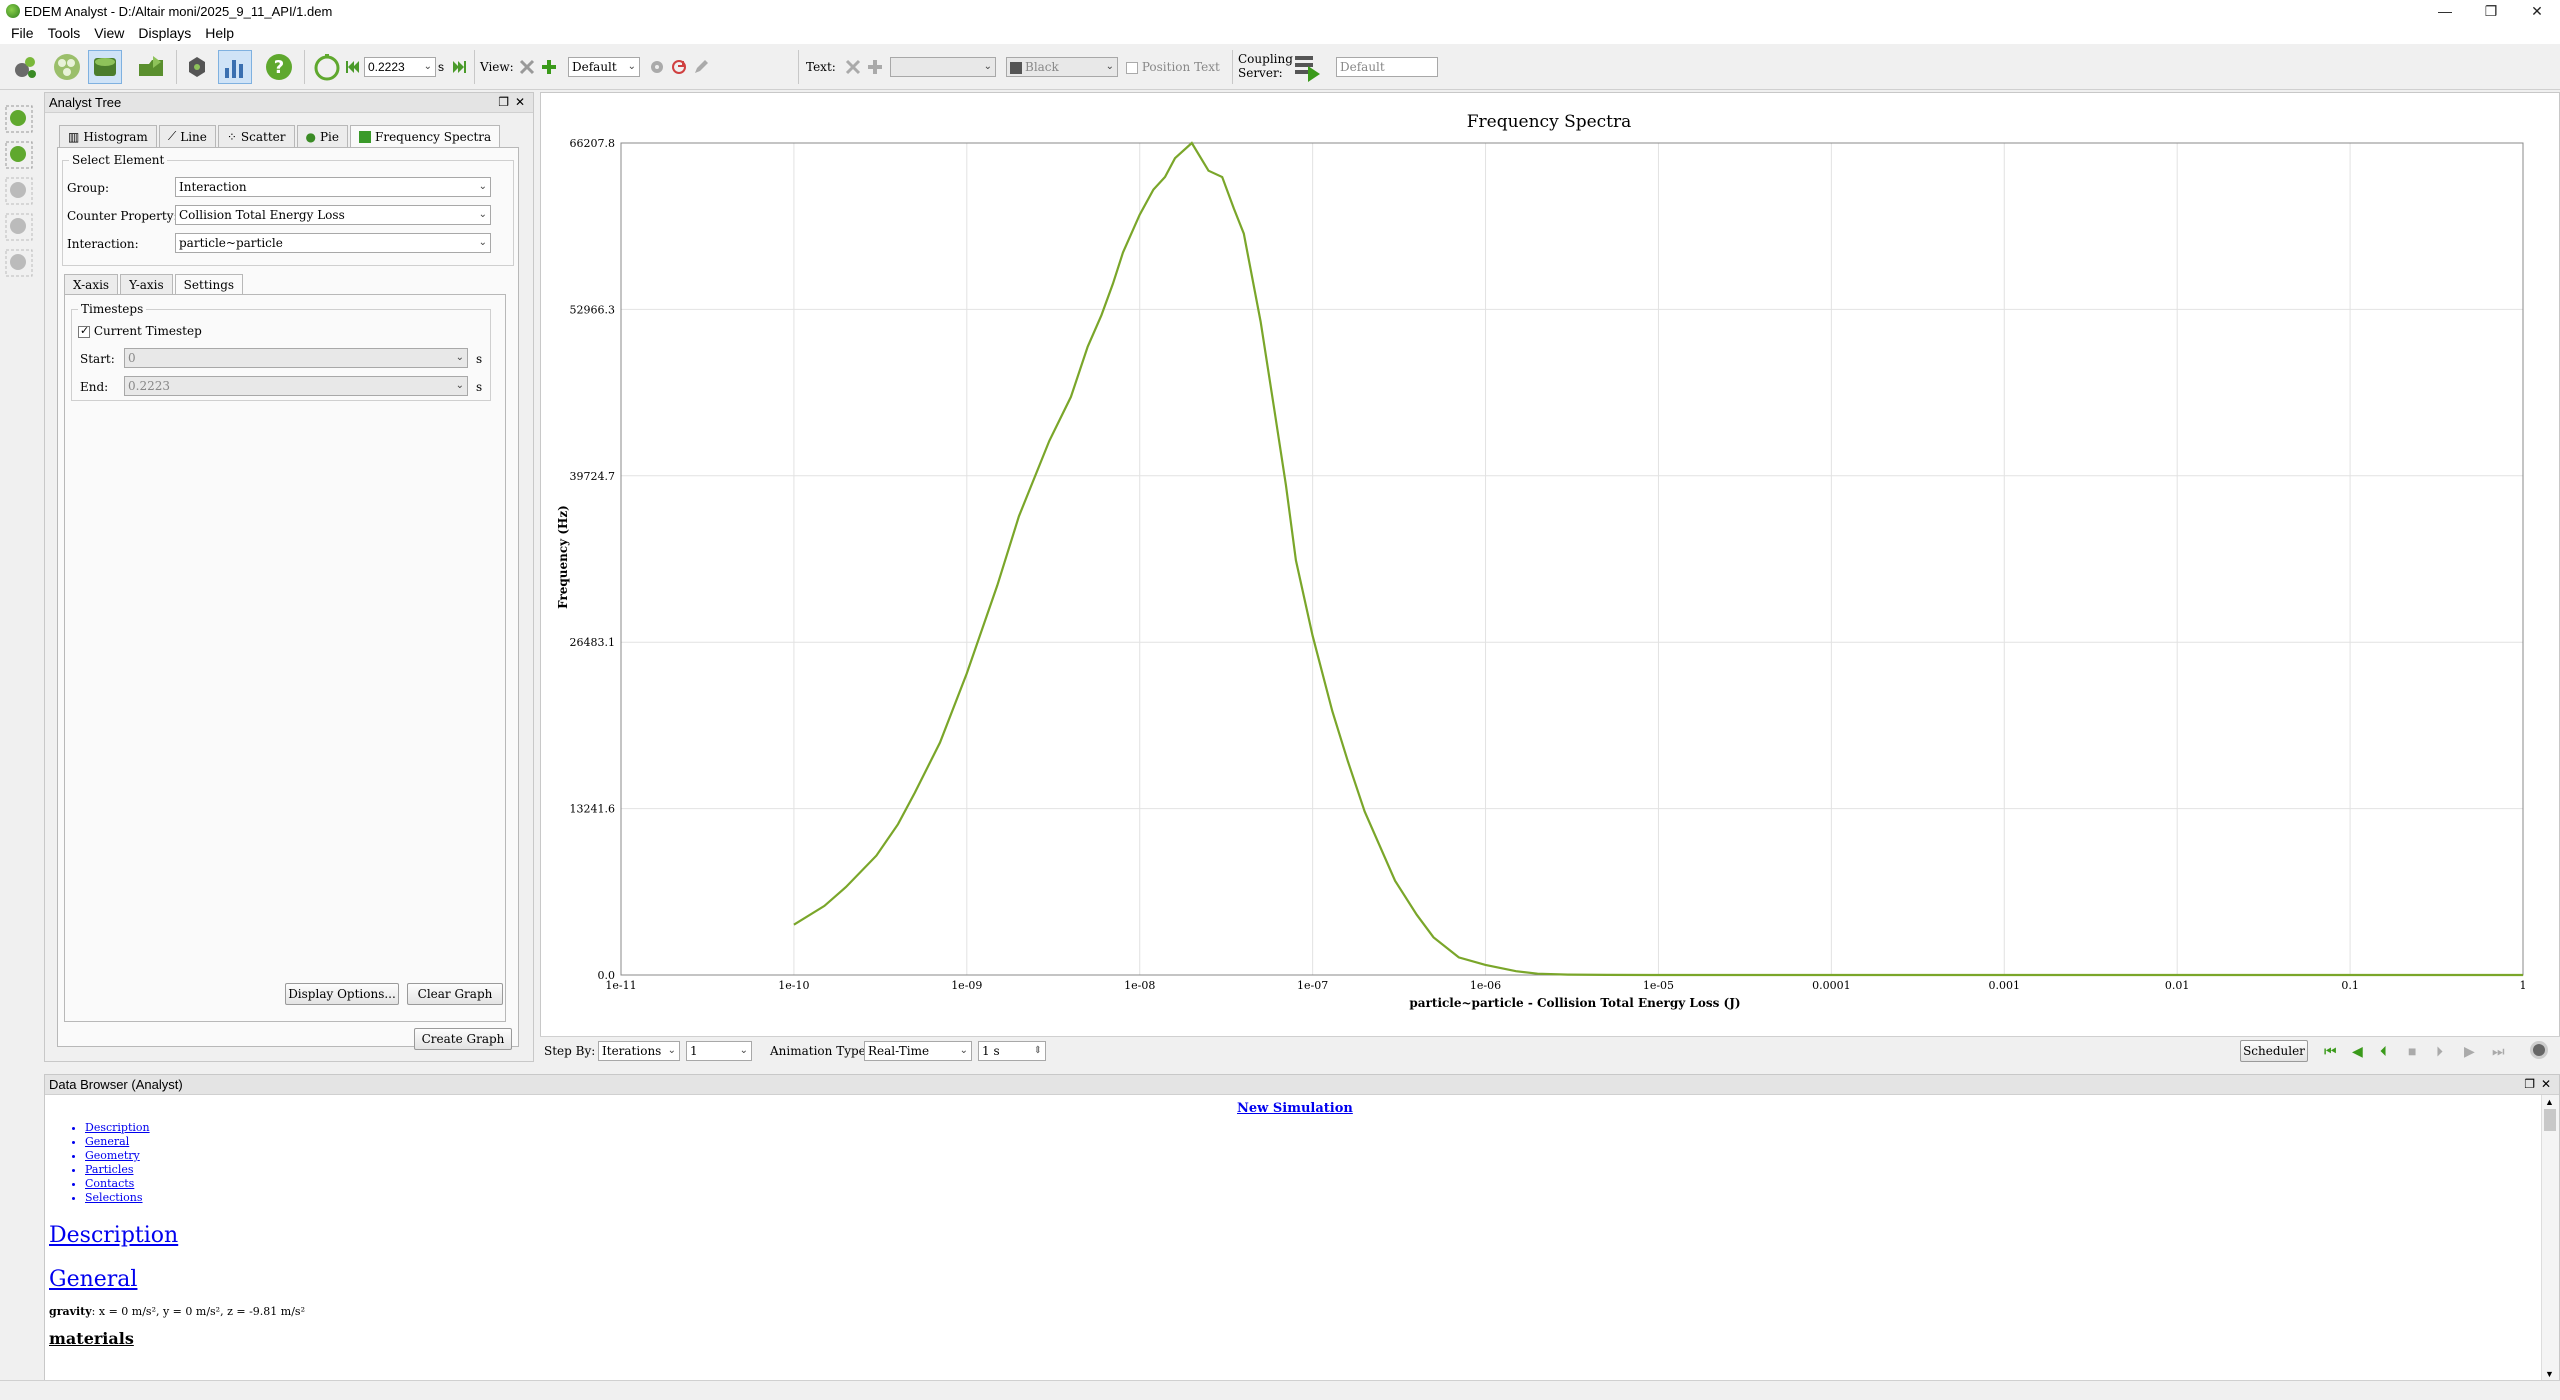 The height and width of the screenshot is (1400, 2560). What do you see at coordinates (1295, 1108) in the screenshot?
I see `simulation-heading-link: New Simulation` at bounding box center [1295, 1108].